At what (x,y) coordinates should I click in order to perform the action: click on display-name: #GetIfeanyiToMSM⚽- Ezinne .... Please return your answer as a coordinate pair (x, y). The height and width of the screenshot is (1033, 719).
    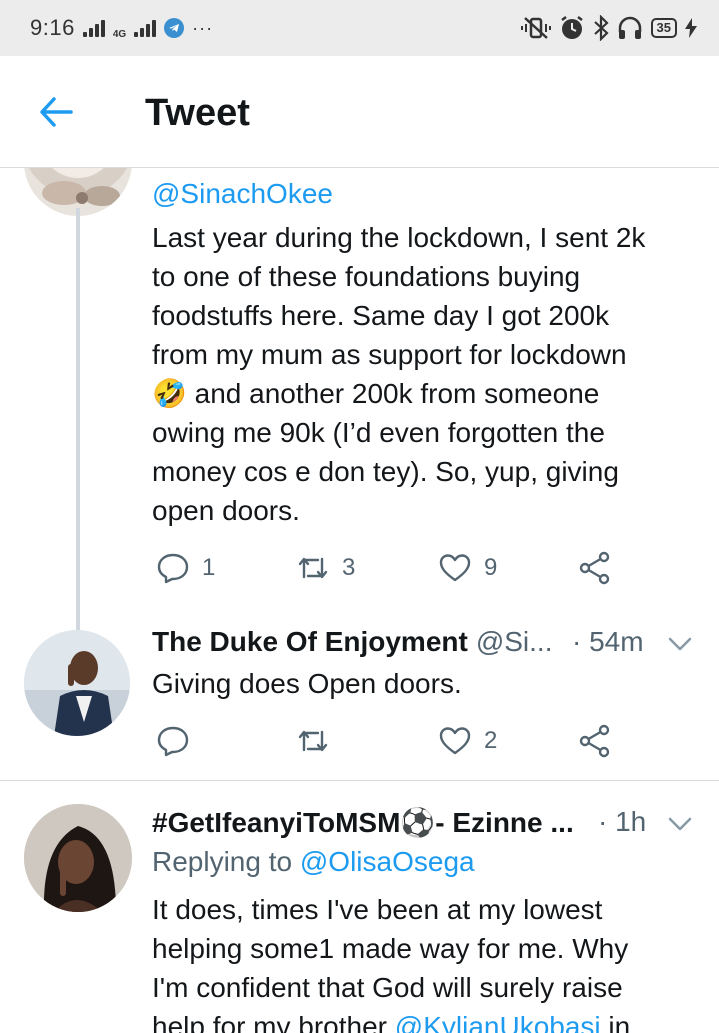
    Looking at the image, I should click on (363, 822).